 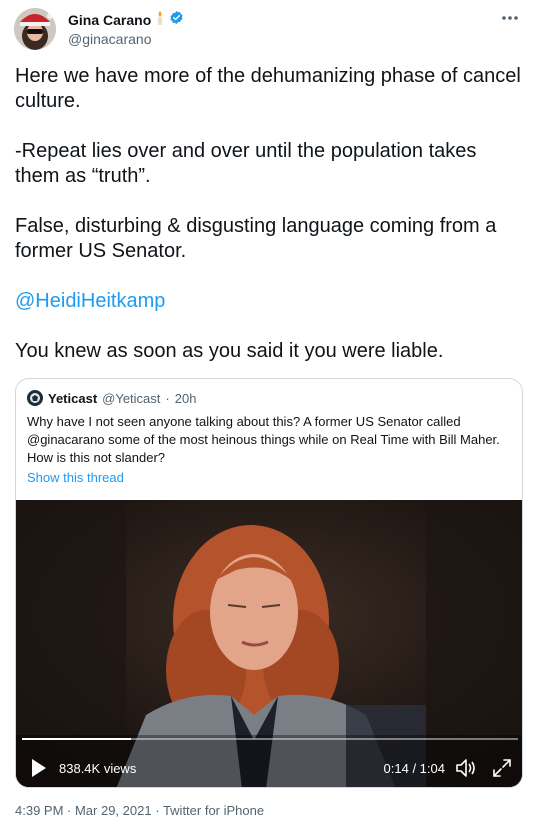 What do you see at coordinates (35, 29) in the screenshot?
I see `author-avatar` at bounding box center [35, 29].